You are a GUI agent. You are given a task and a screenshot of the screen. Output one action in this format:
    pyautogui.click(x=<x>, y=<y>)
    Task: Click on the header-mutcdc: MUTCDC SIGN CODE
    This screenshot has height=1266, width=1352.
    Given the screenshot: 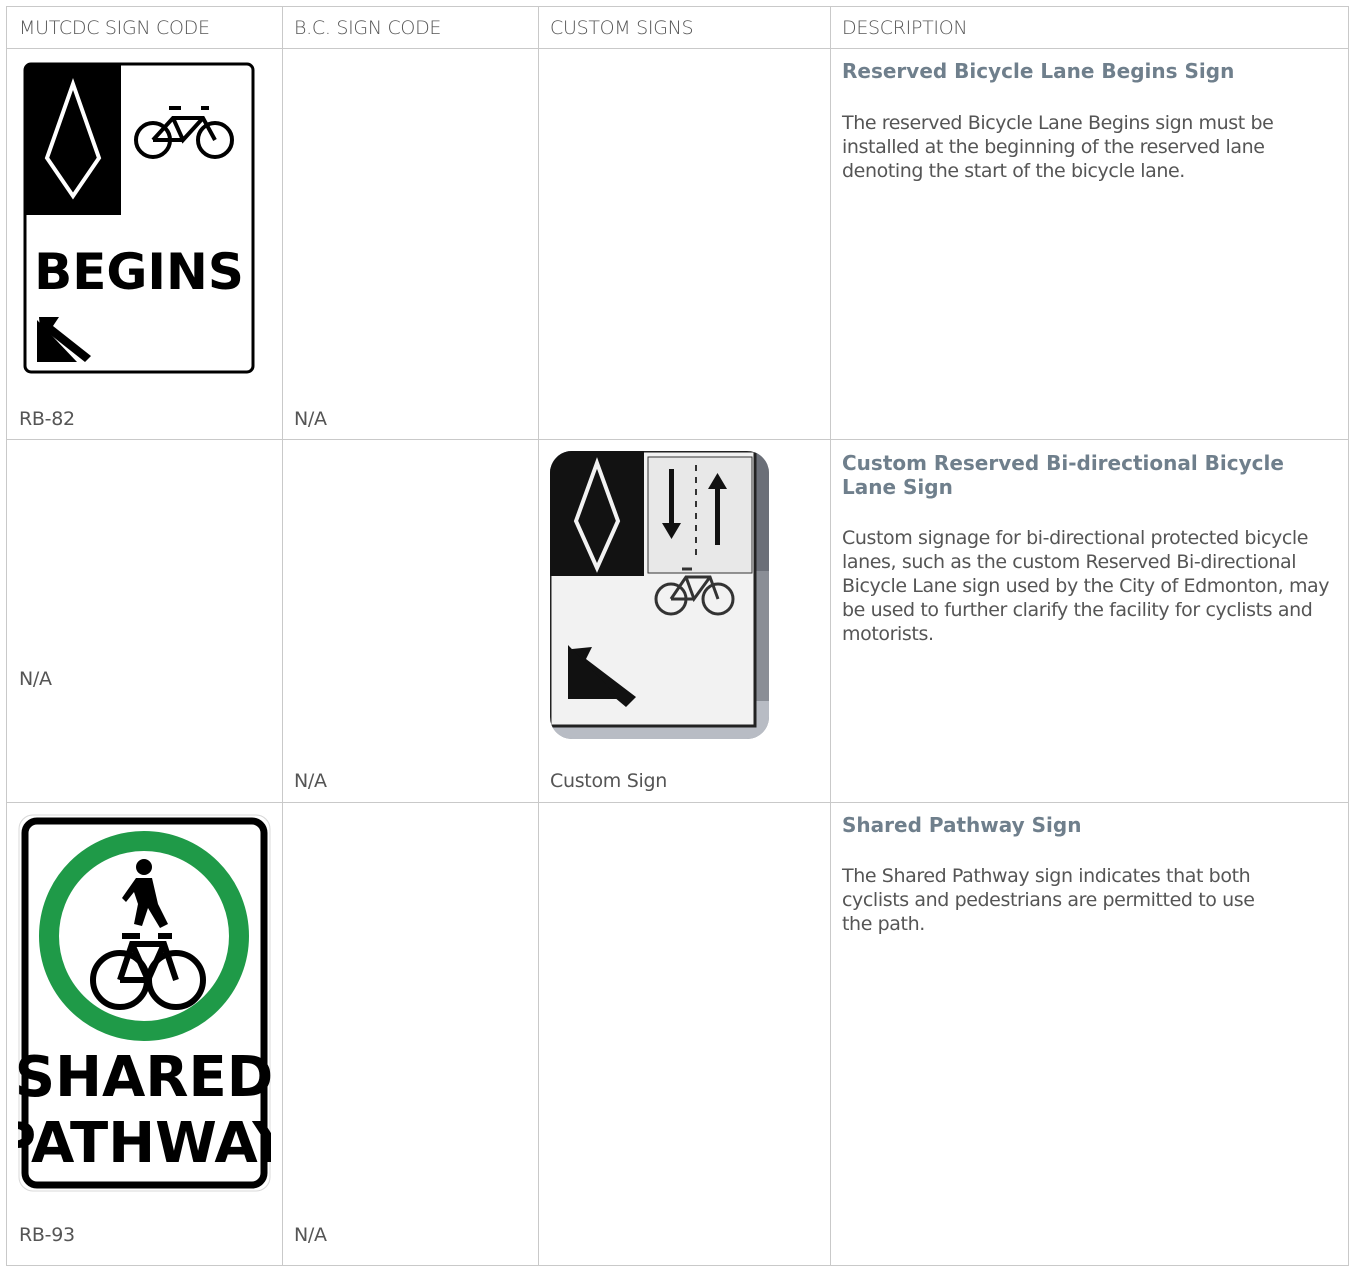 What is the action you would take?
    pyautogui.click(x=114, y=28)
    